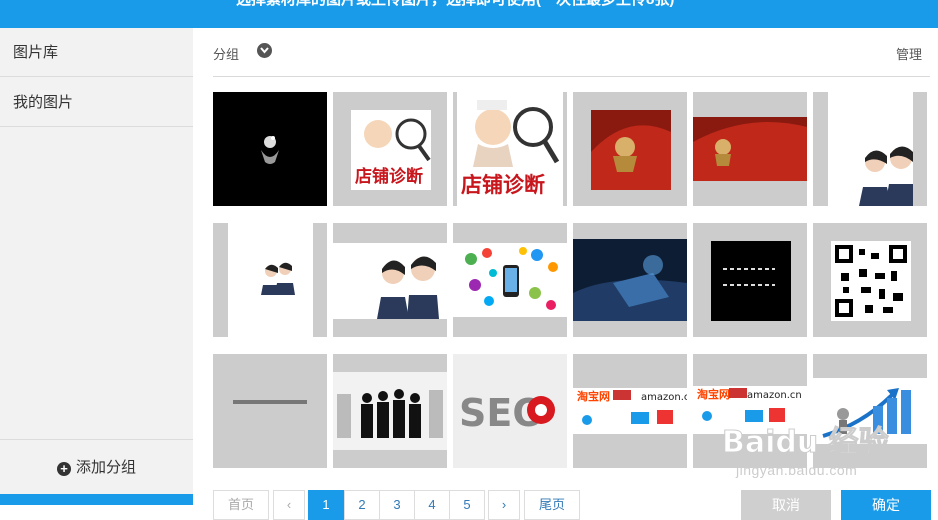  Describe the element at coordinates (504, 505) in the screenshot. I see `pager-next: ›` at that location.